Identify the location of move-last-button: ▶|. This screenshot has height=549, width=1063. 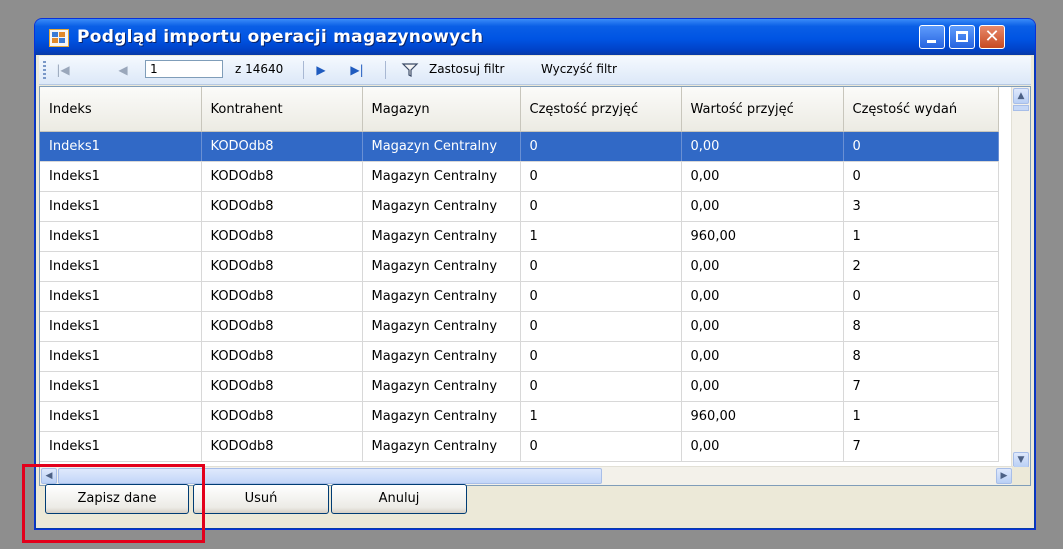
(357, 70).